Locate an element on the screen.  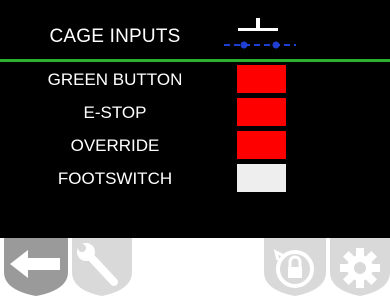
input-label: E-STOP is located at coordinates (115, 112).